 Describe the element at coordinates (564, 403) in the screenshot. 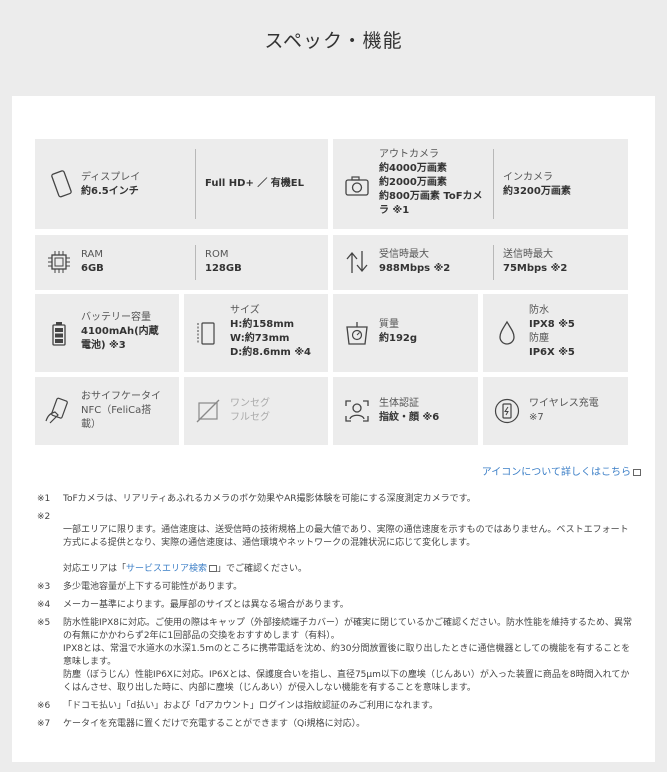

I see `wireless-label: ワイヤレス充電` at that location.